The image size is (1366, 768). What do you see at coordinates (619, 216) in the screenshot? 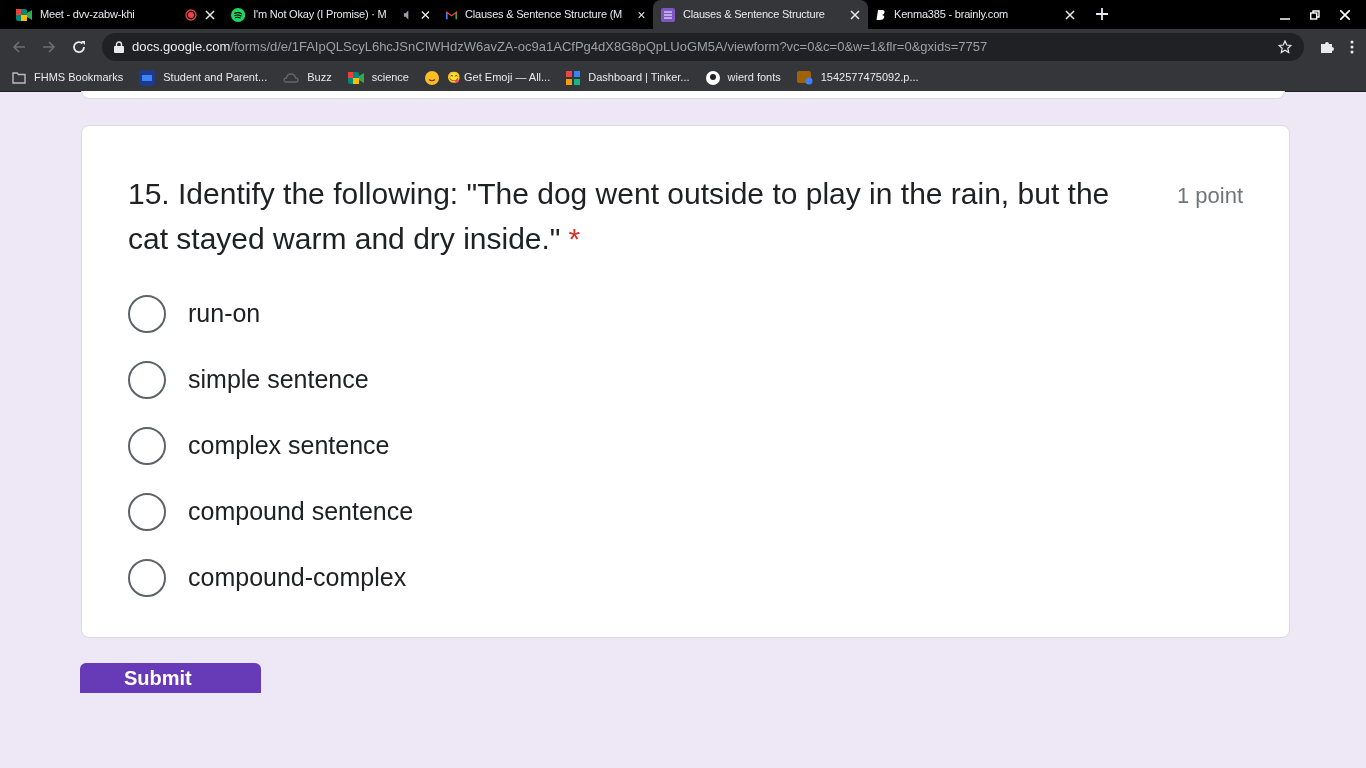
I see `question-title: 15. Identify the following: "The dog went outside to play in the rain, but the cat stayed warm and dry inside." *` at bounding box center [619, 216].